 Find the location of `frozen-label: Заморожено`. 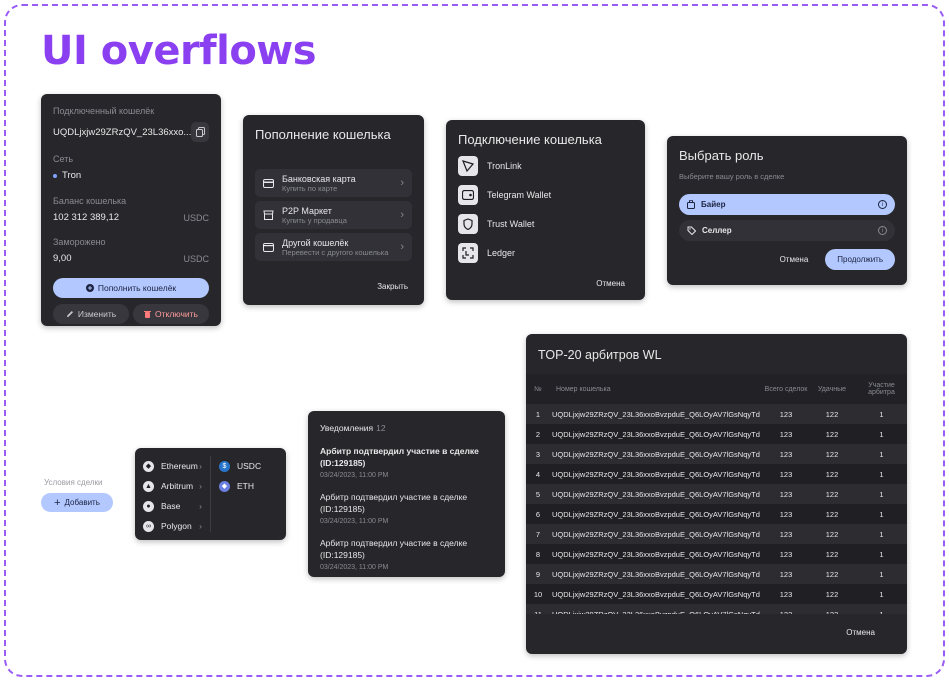

frozen-label: Заморожено is located at coordinates (79, 242).